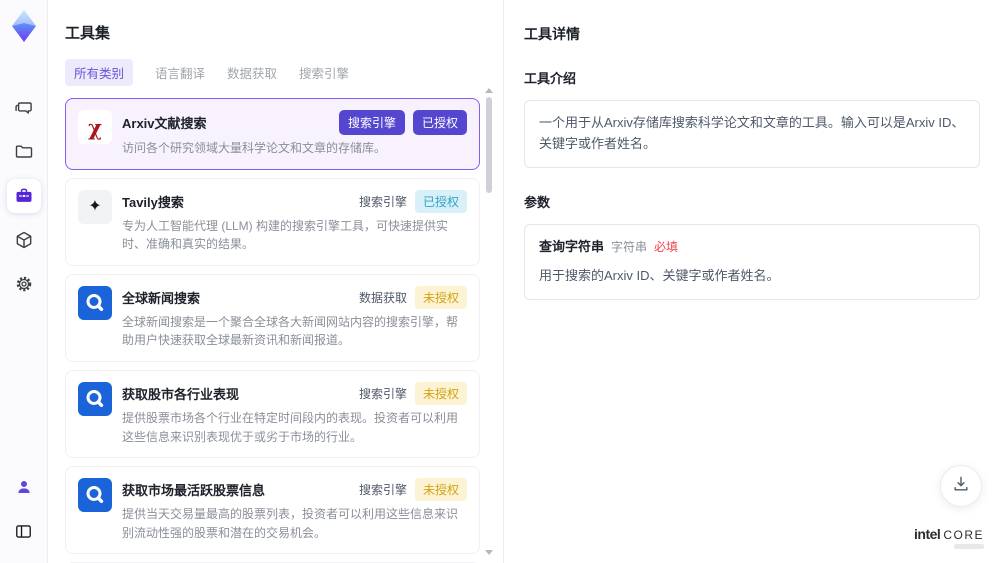 Image resolution: width=1000 pixels, height=563 pixels. I want to click on gear-icon, so click(24, 284).